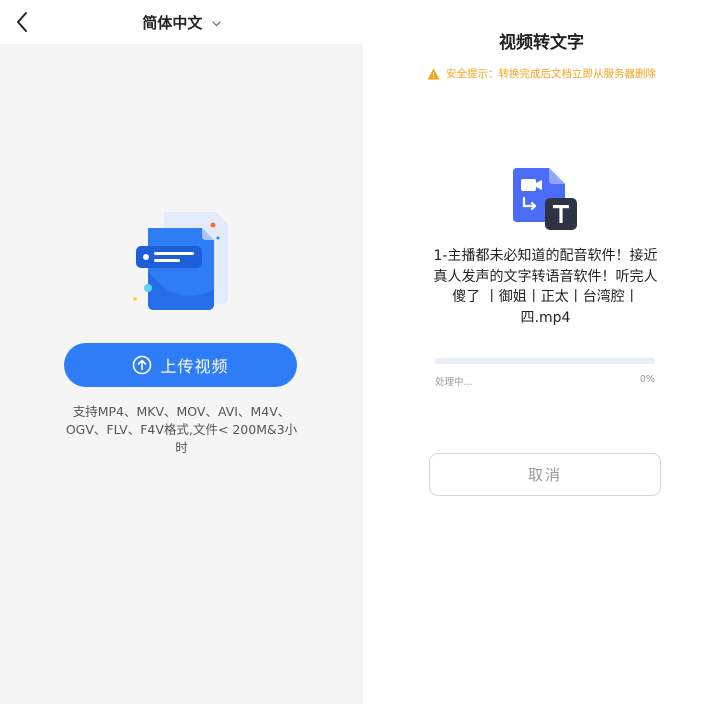  I want to click on upload-button-label: 上传视频, so click(194, 367).